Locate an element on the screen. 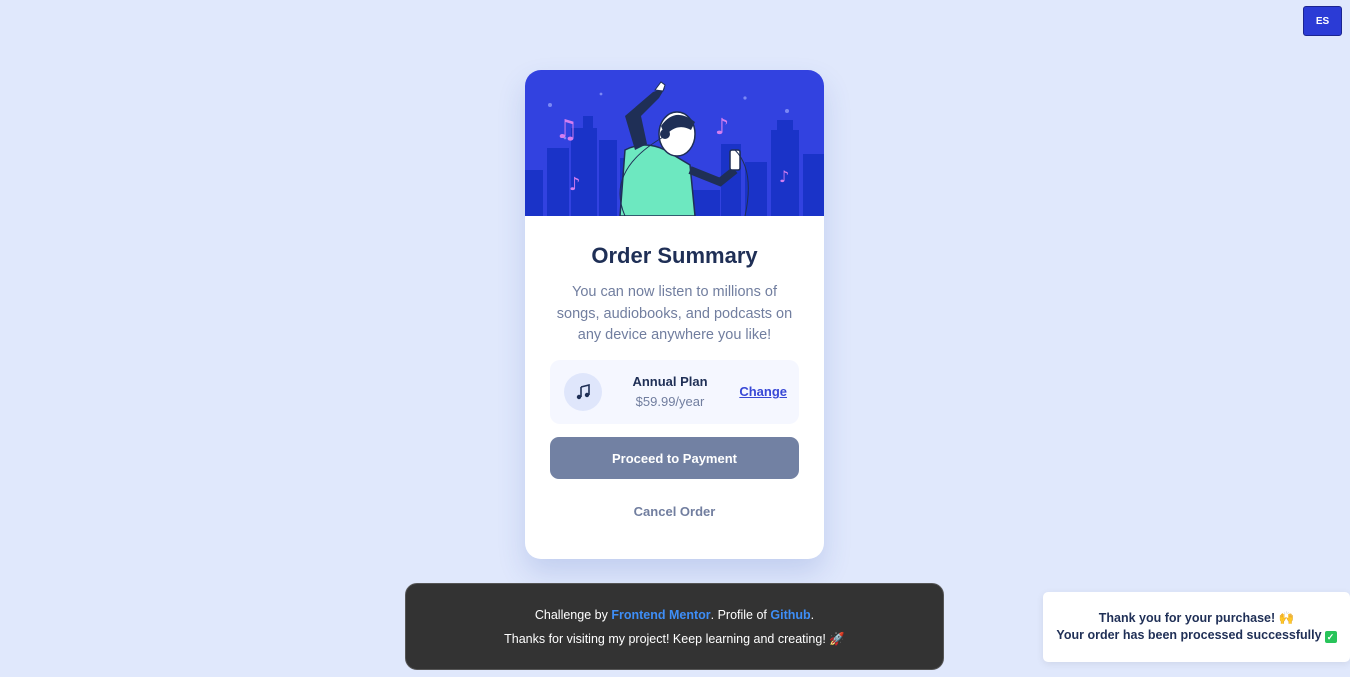 The width and height of the screenshot is (1350, 677). github-link: Github is located at coordinates (790, 615).